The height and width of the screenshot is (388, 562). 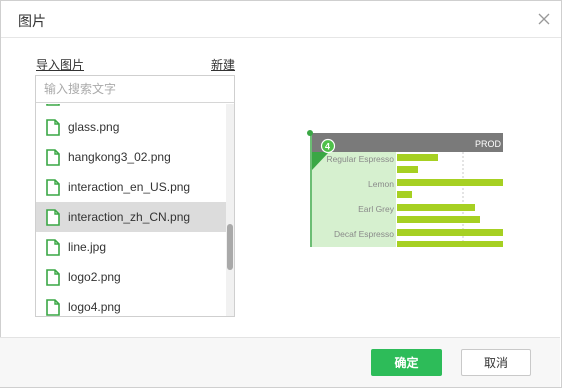 I want to click on preview-resize-handle, so click(x=310, y=133).